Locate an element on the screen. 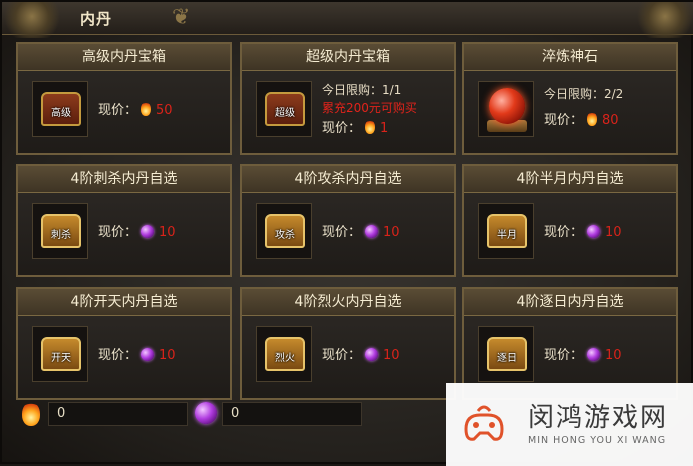 The image size is (693, 466). watermark: 闵鸿游戏网 MIN HONG YOU XI WANG is located at coordinates (569, 424).